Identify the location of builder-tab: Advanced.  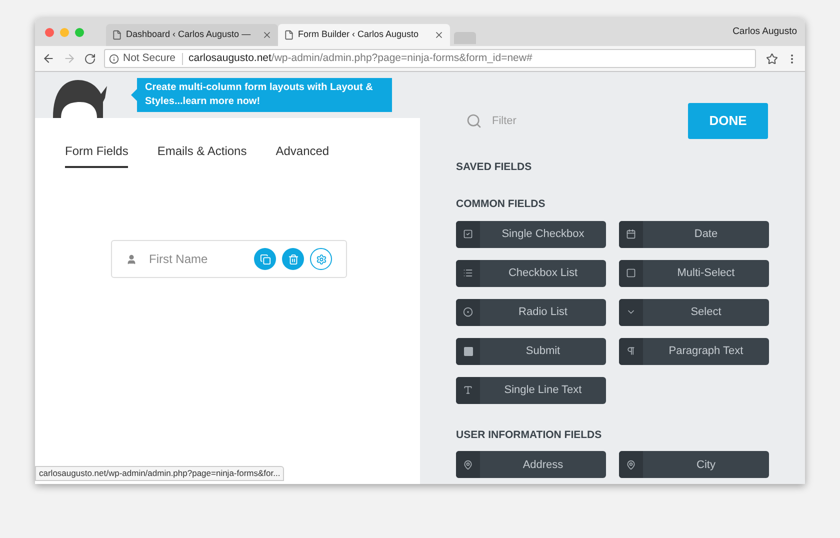
(303, 155).